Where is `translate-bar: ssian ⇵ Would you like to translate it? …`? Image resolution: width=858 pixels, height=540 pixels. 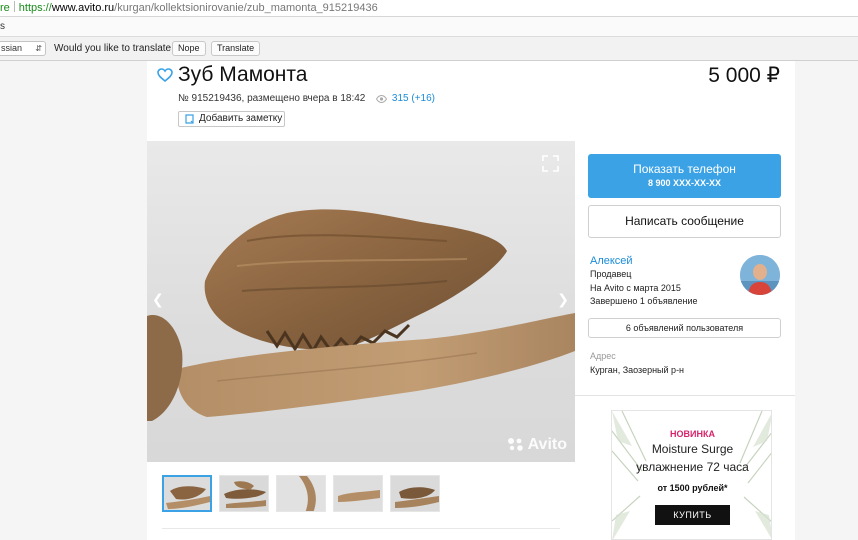
translate-bar: ssian ⇵ Would you like to translate it? … is located at coordinates (429, 49).